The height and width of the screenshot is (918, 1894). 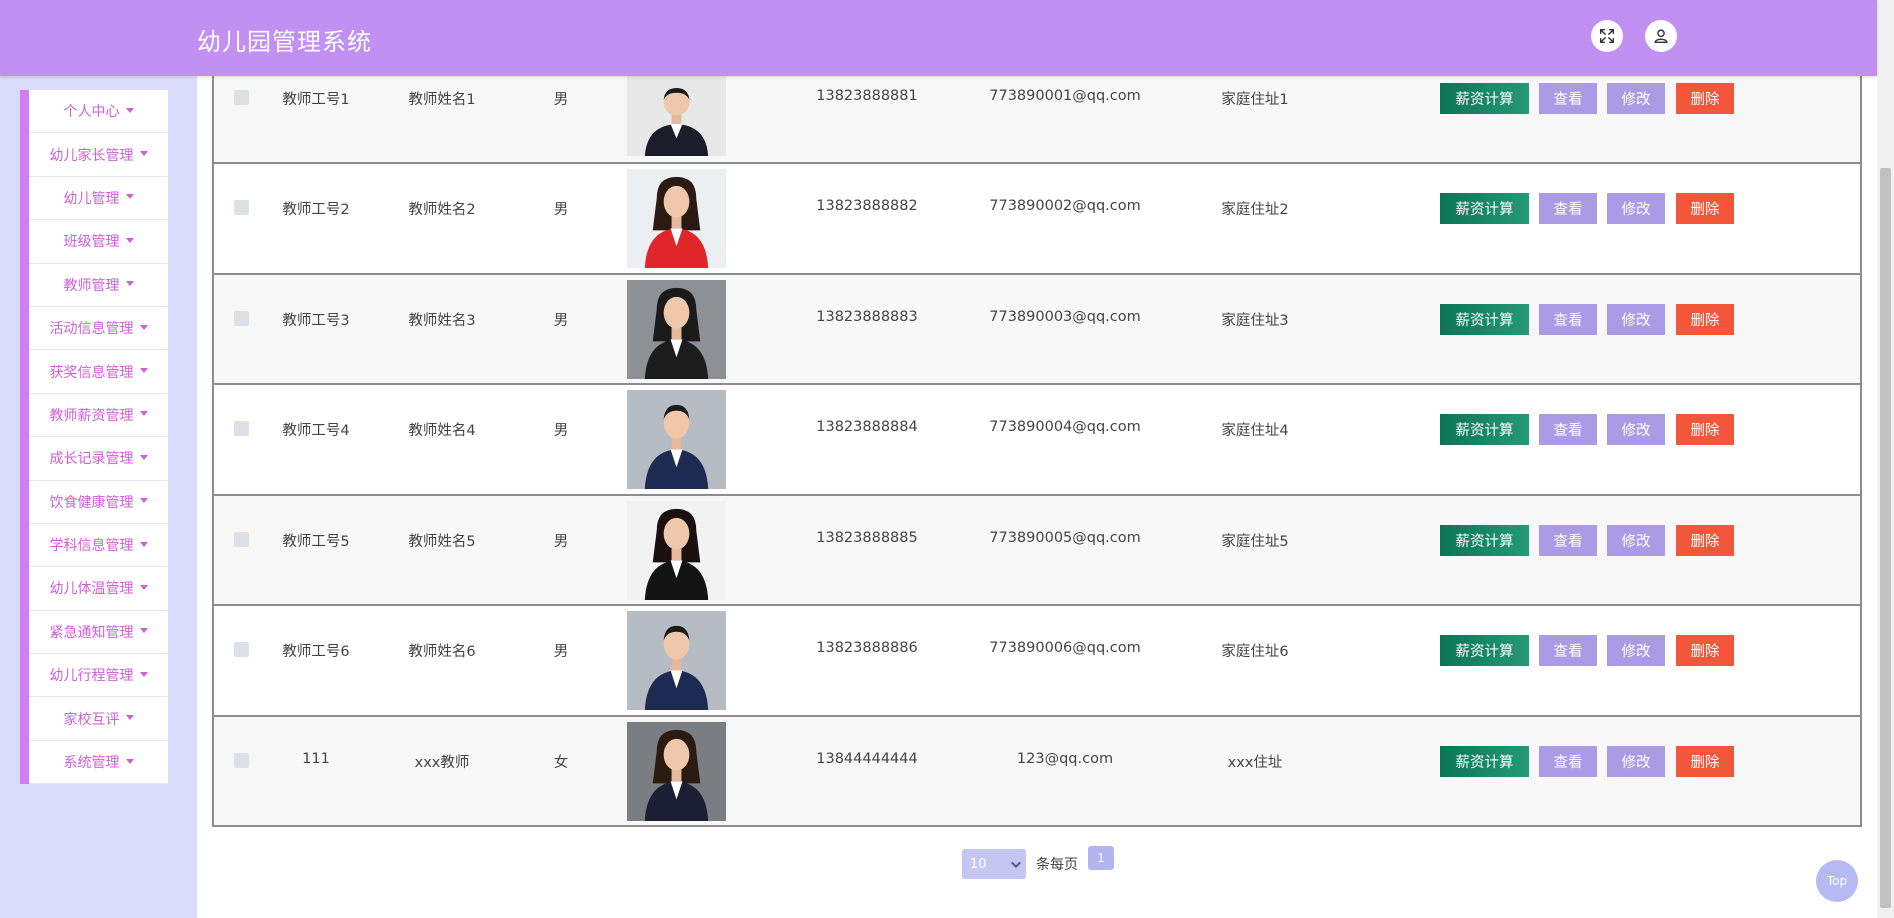 I want to click on sidebar-item: 紧急通知管理, so click(x=98, y=632).